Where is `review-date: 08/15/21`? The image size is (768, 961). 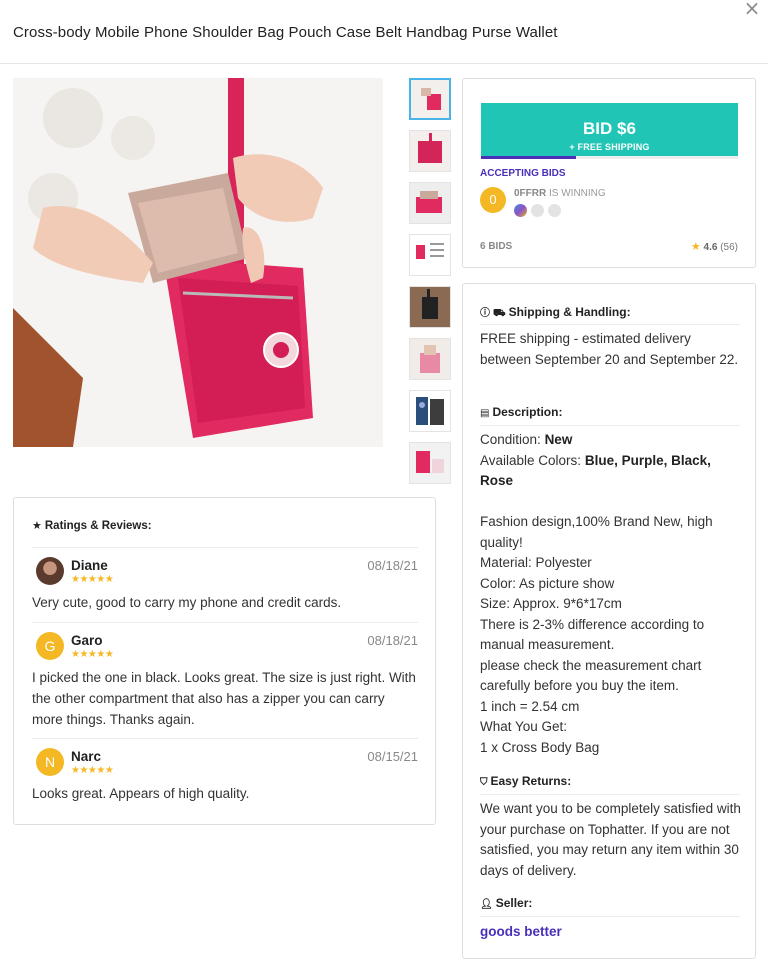
review-date: 08/15/21 is located at coordinates (392, 756).